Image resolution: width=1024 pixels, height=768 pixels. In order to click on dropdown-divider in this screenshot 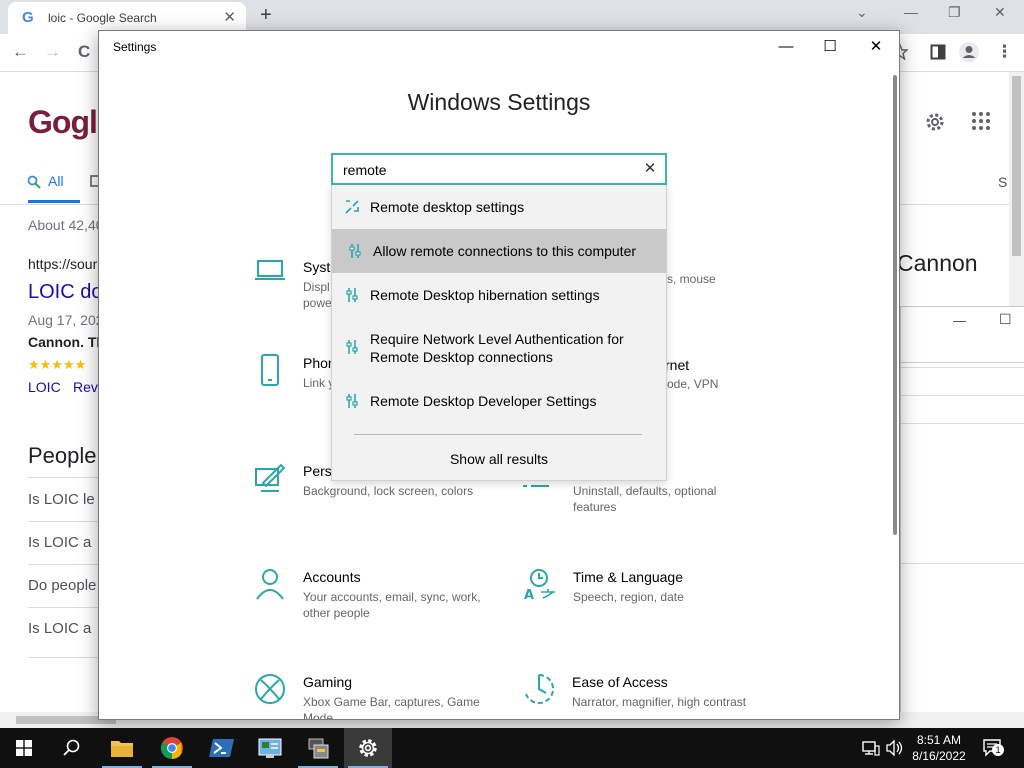, I will do `click(498, 434)`.